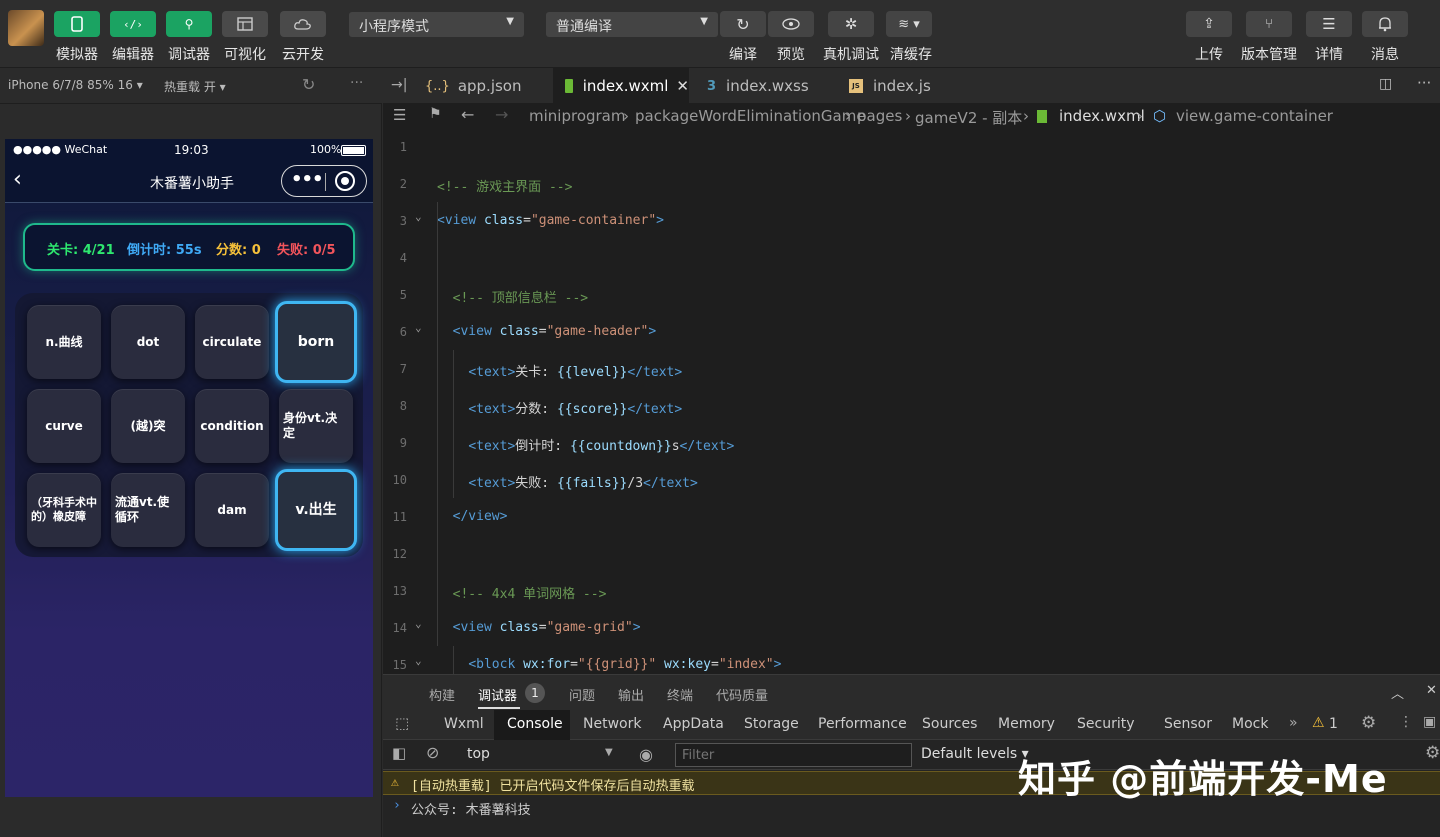  I want to click on breadcrumb-item: miniprogram, so click(577, 116).